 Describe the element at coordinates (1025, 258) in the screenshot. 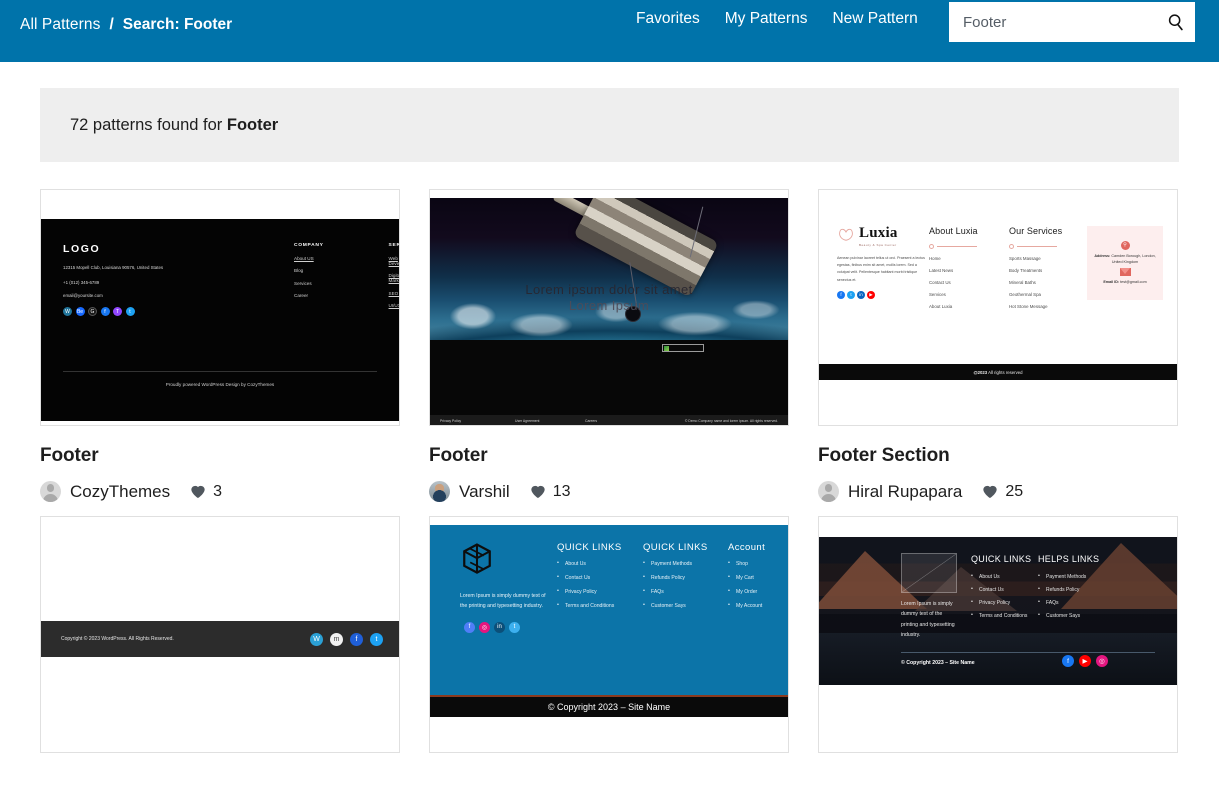

I see `column-item: Sports Massage` at that location.